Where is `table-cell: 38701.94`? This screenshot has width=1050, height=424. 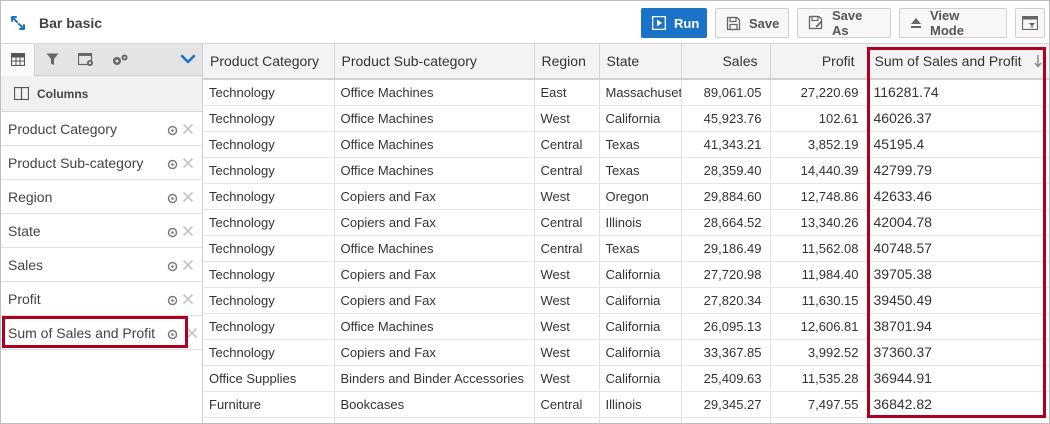 table-cell: 38701.94 is located at coordinates (958, 326).